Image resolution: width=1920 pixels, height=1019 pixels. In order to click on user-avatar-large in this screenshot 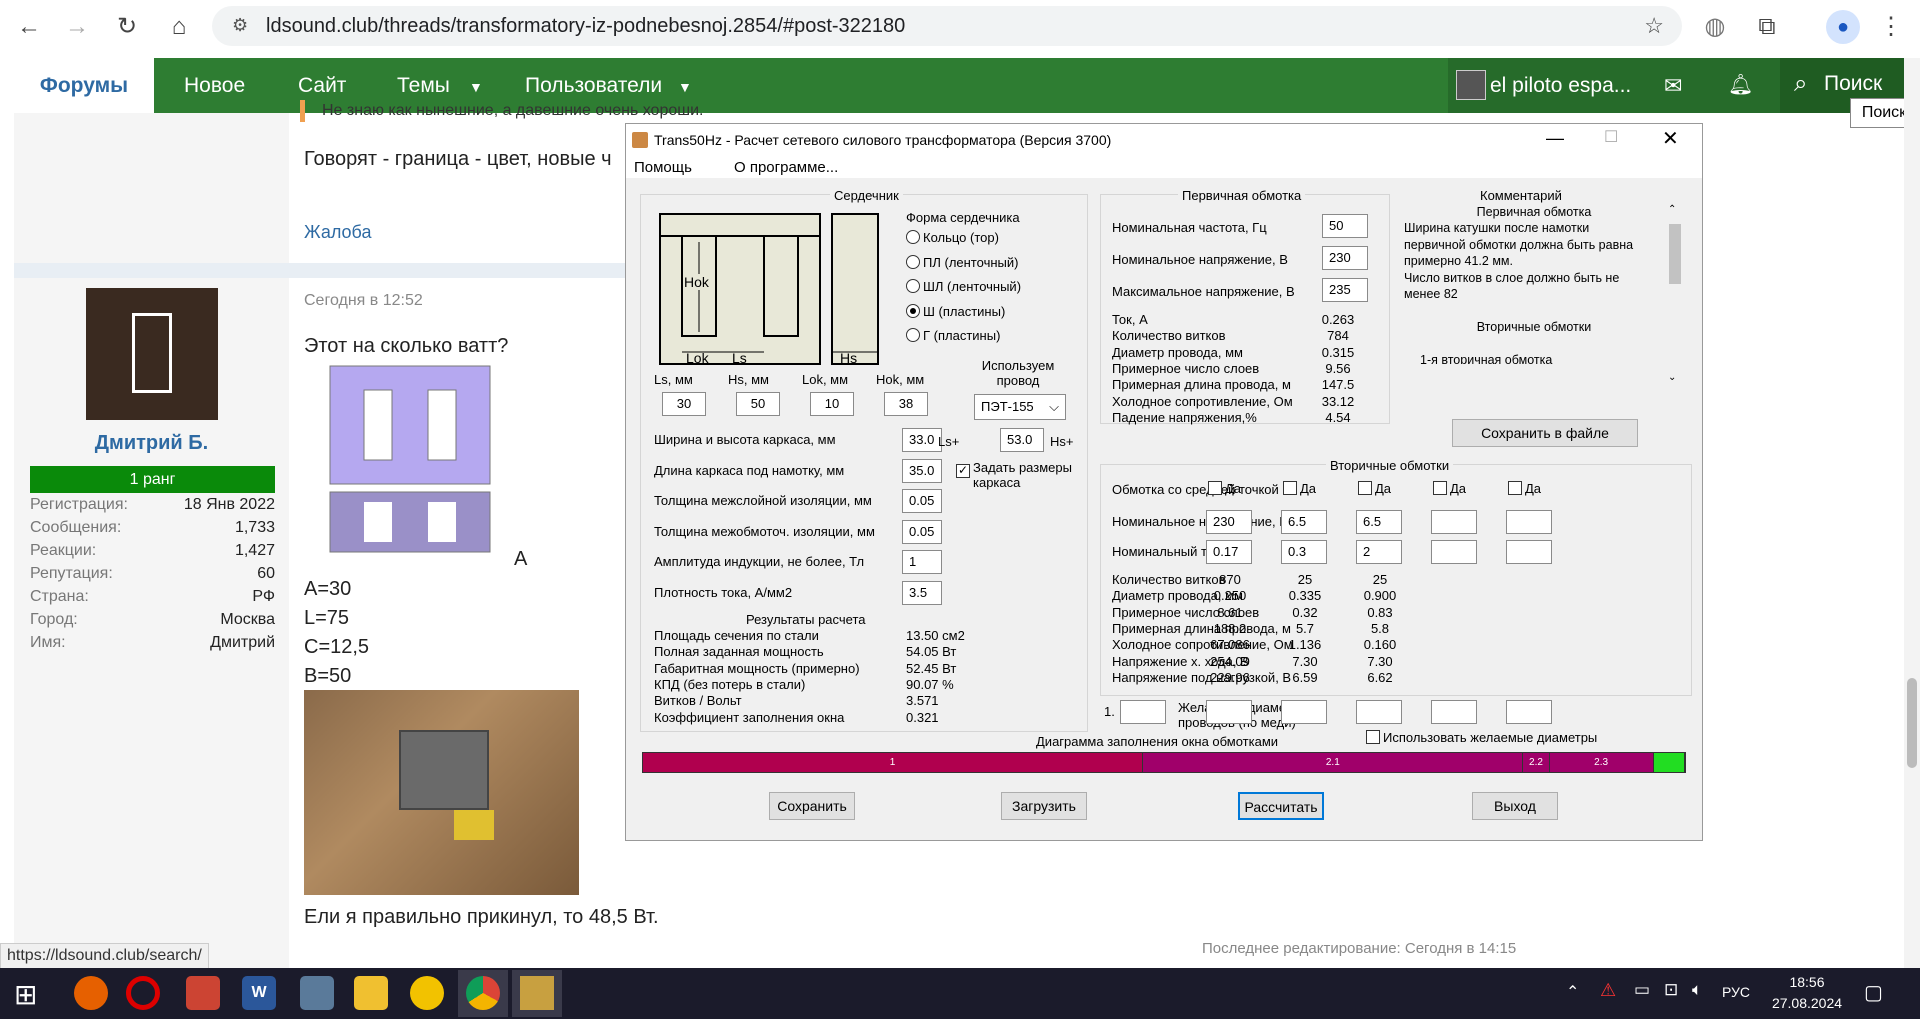, I will do `click(152, 354)`.